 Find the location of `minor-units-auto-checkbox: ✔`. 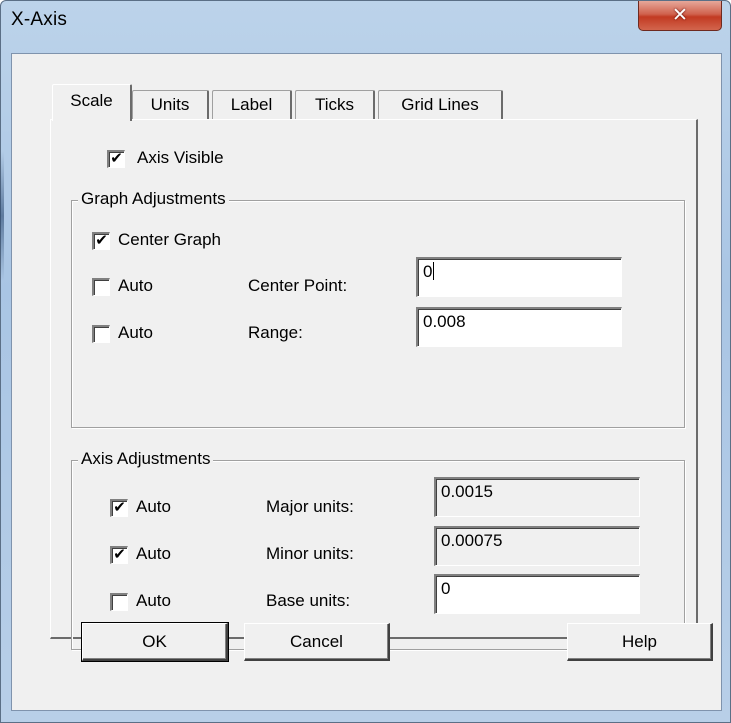

minor-units-auto-checkbox: ✔ is located at coordinates (119, 554).